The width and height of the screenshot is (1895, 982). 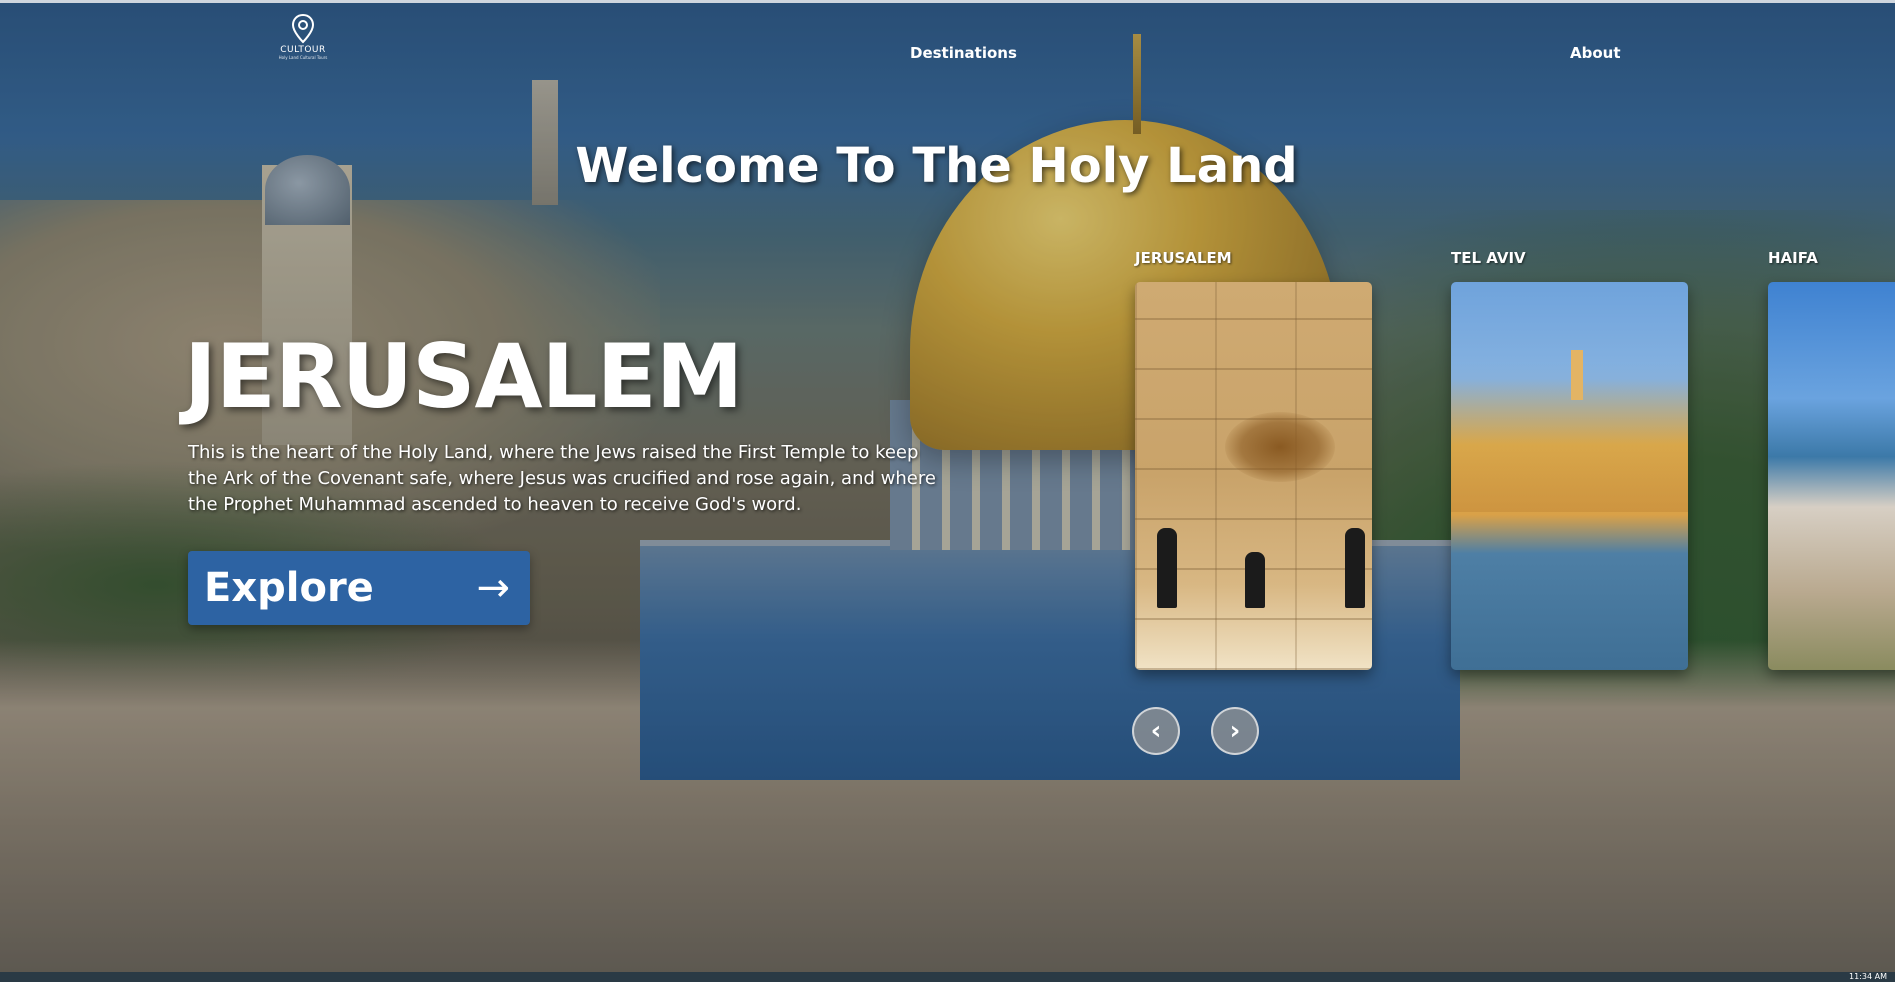 I want to click on jaffa-buildings, so click(x=1569, y=437).